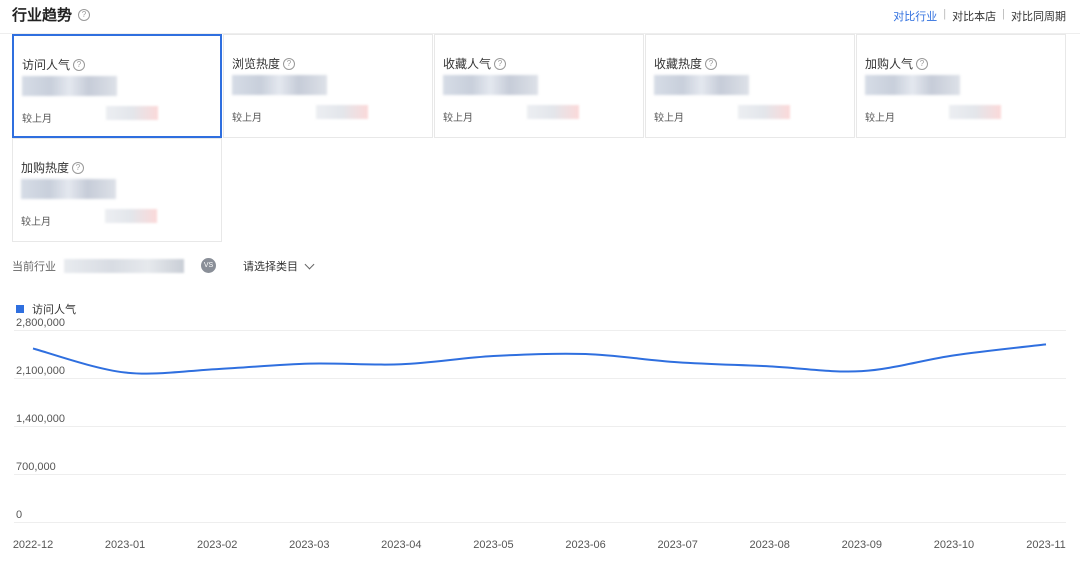 This screenshot has height=562, width=1080. Describe the element at coordinates (328, 86) in the screenshot. I see `metric-card-browse: 浏览热度? 较上月` at that location.